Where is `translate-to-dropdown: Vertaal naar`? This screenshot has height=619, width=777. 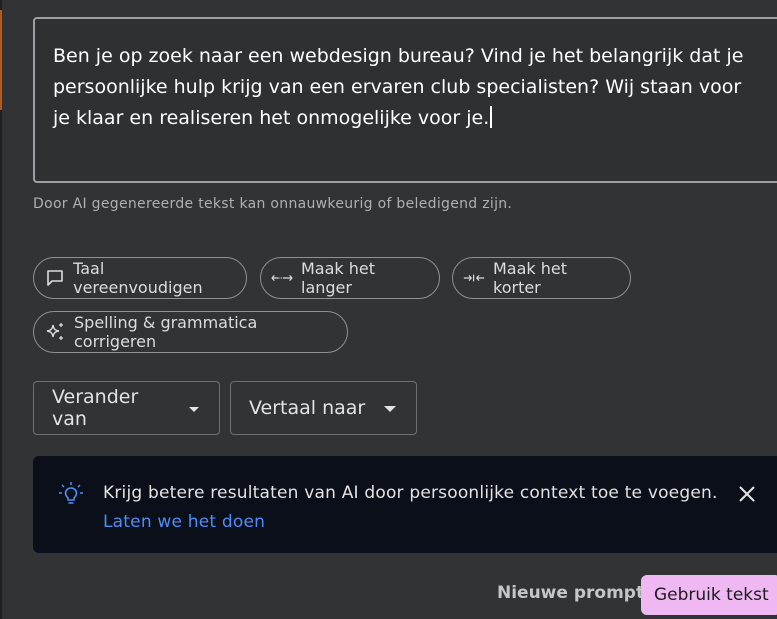 translate-to-dropdown: Vertaal naar is located at coordinates (323, 408).